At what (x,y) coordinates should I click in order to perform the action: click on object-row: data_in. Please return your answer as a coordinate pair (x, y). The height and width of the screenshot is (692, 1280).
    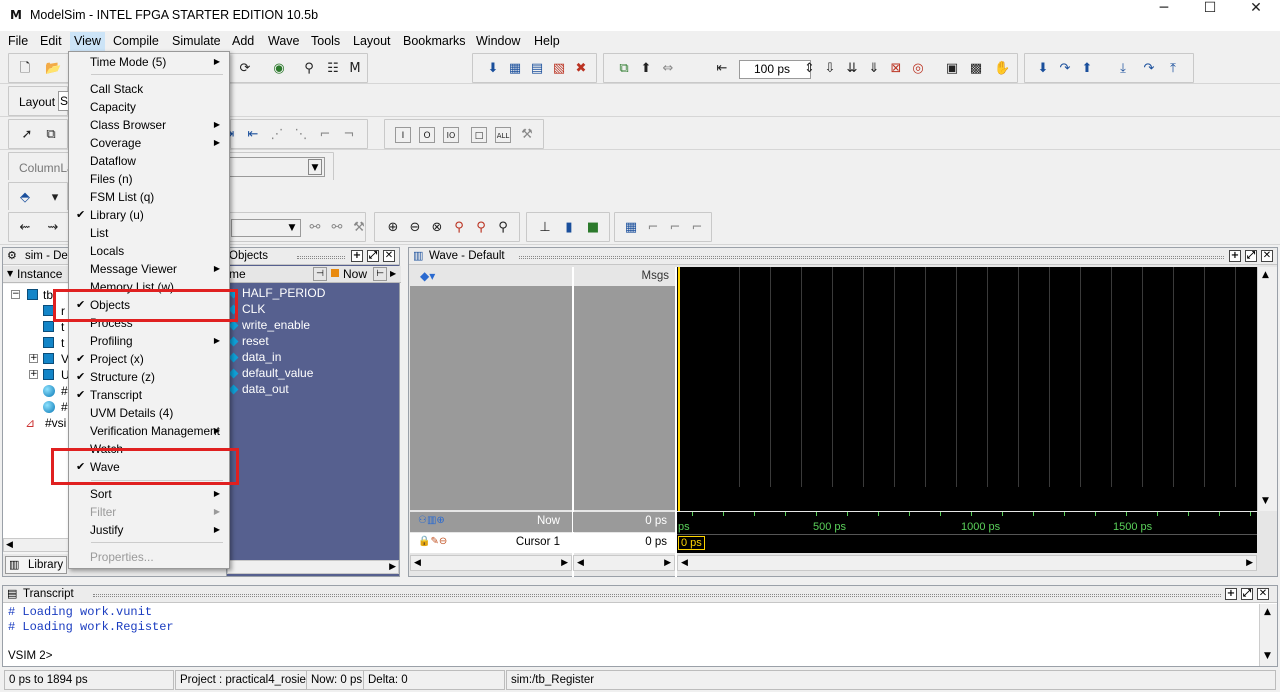
    Looking at the image, I should click on (314, 358).